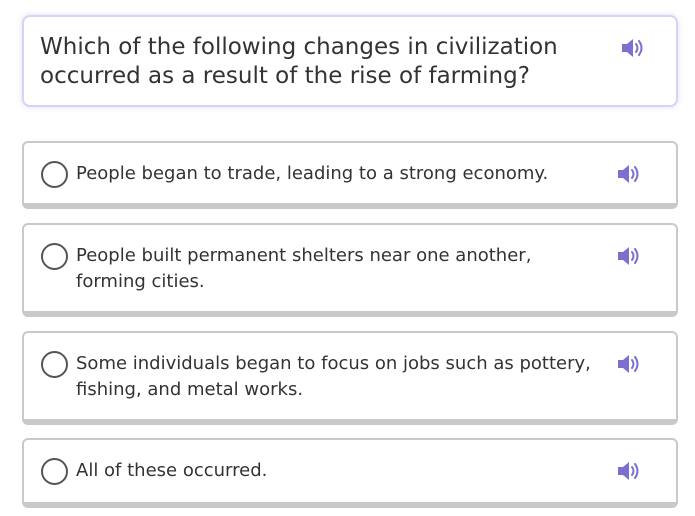  I want to click on option-label: All of these occurred., so click(172, 470).